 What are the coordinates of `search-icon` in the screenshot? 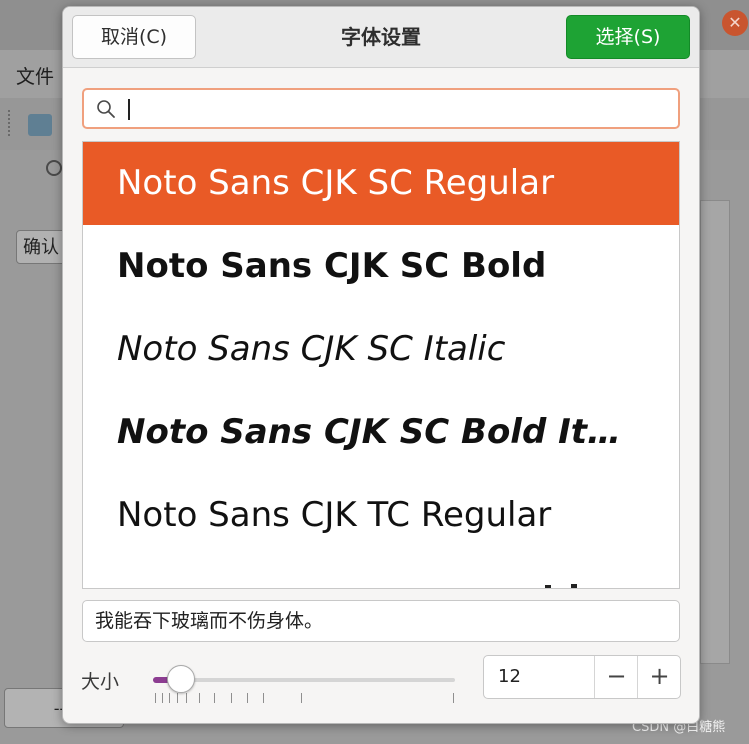 It's located at (106, 109).